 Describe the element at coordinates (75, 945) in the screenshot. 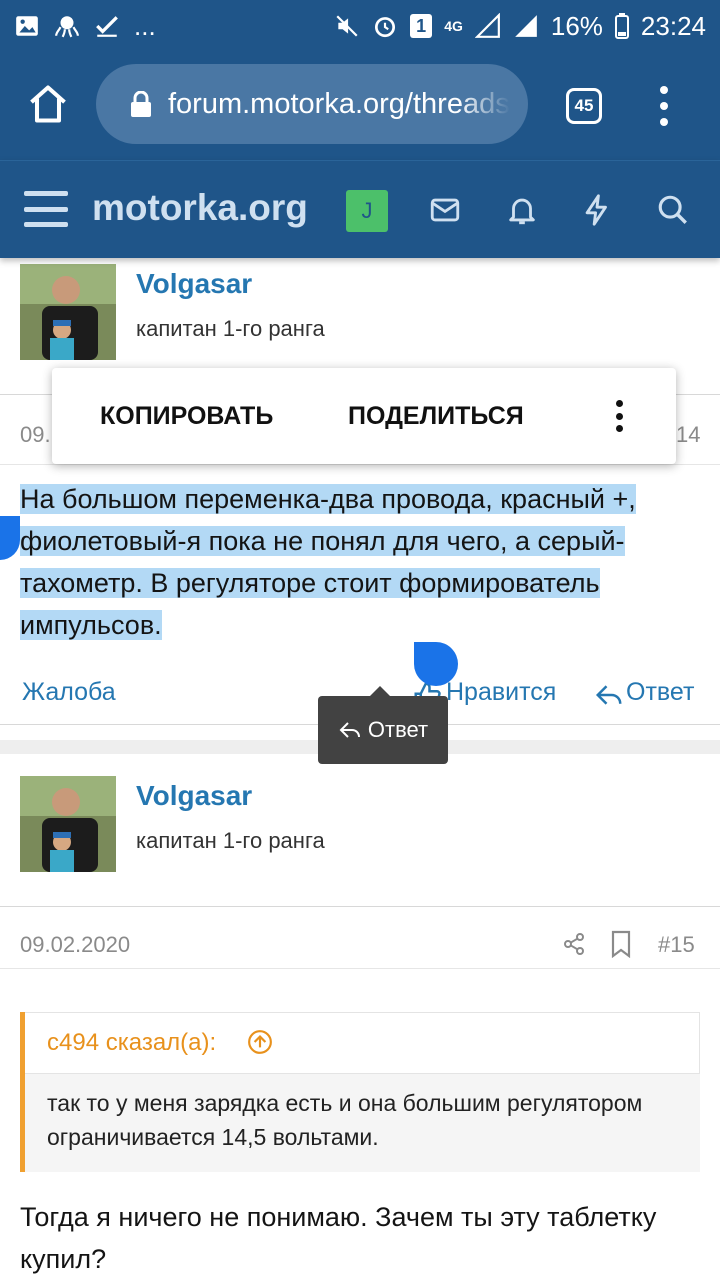

I see `post-date: 09.02.2020` at that location.